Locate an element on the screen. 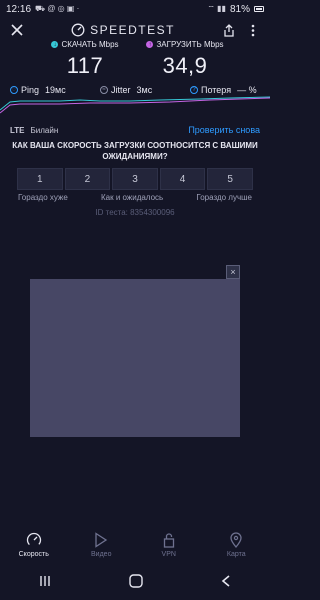 Image resolution: width=320 pixels, height=600 pixels. nav-label-speed: Скорость is located at coordinates (33, 554).